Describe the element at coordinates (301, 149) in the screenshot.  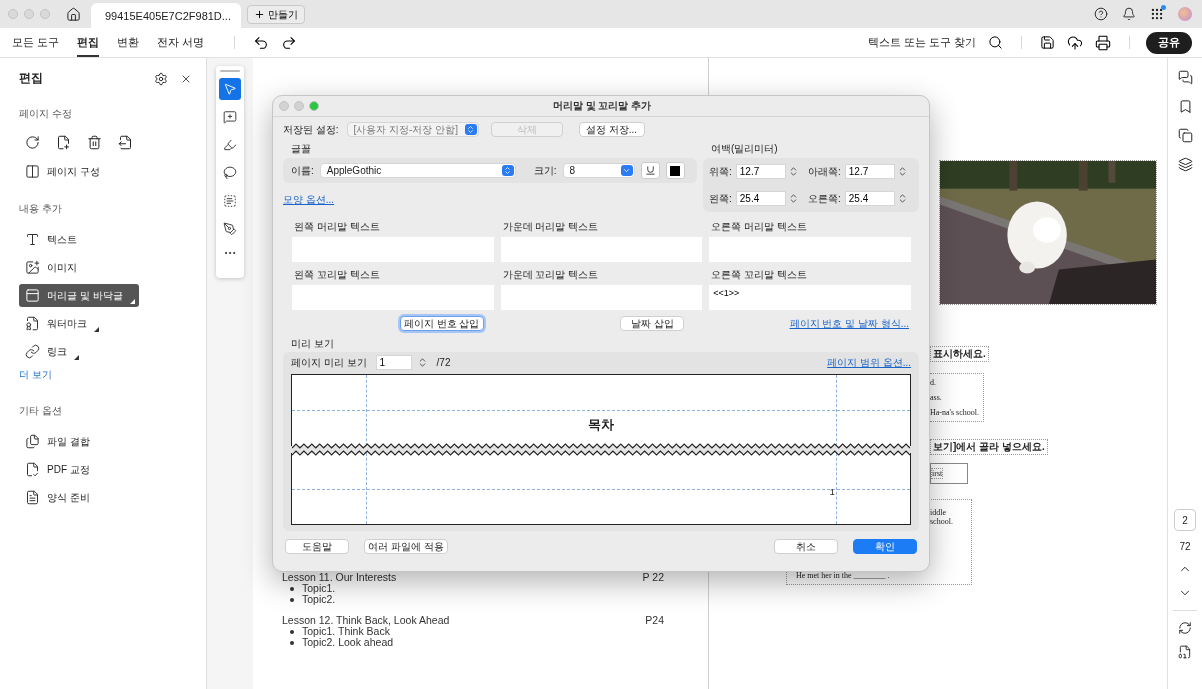
I see `group-heading: 글꼴` at that location.